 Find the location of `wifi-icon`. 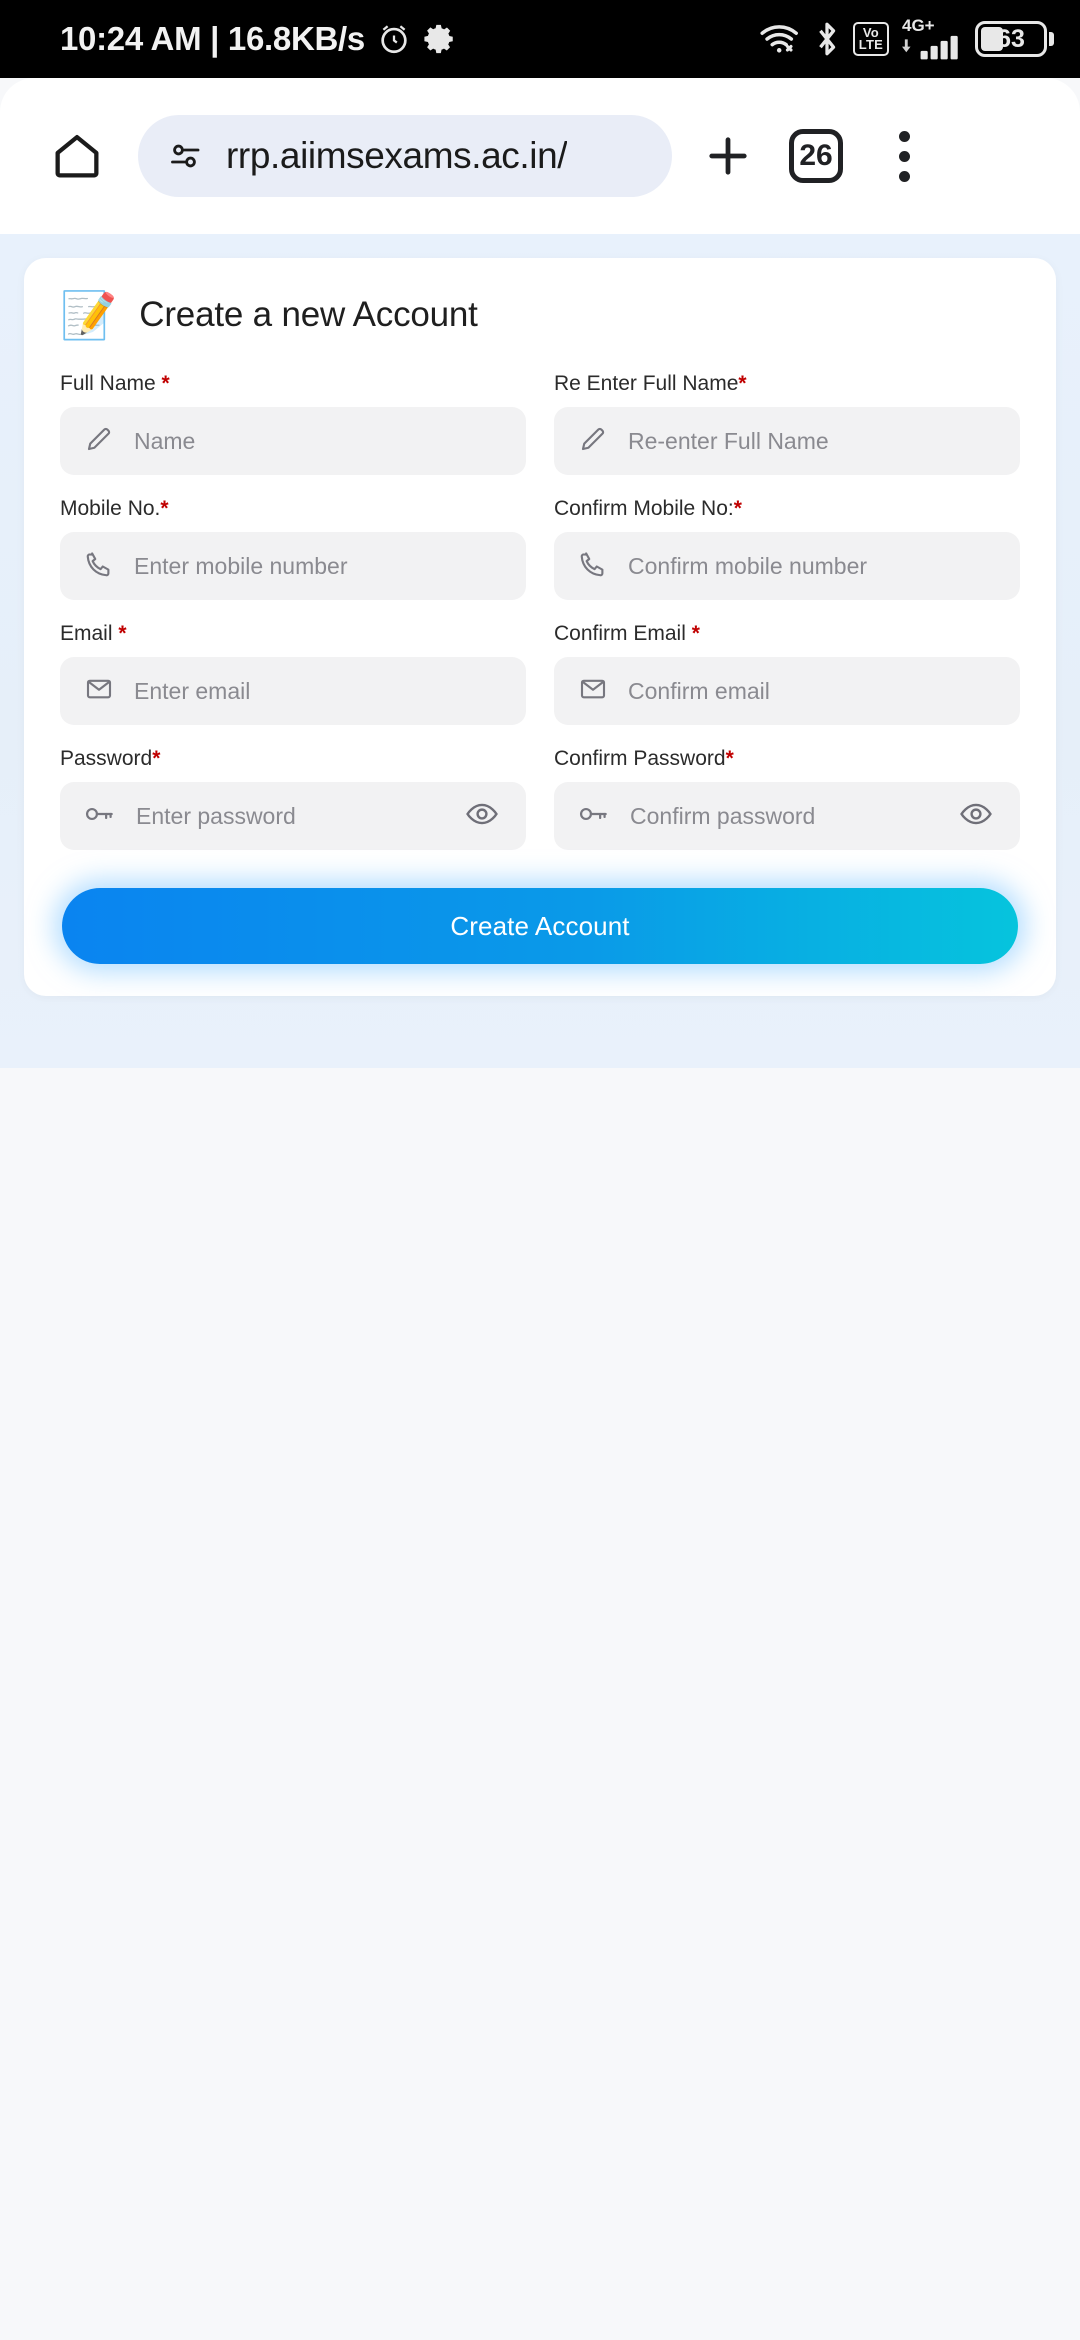

wifi-icon is located at coordinates (780, 39).